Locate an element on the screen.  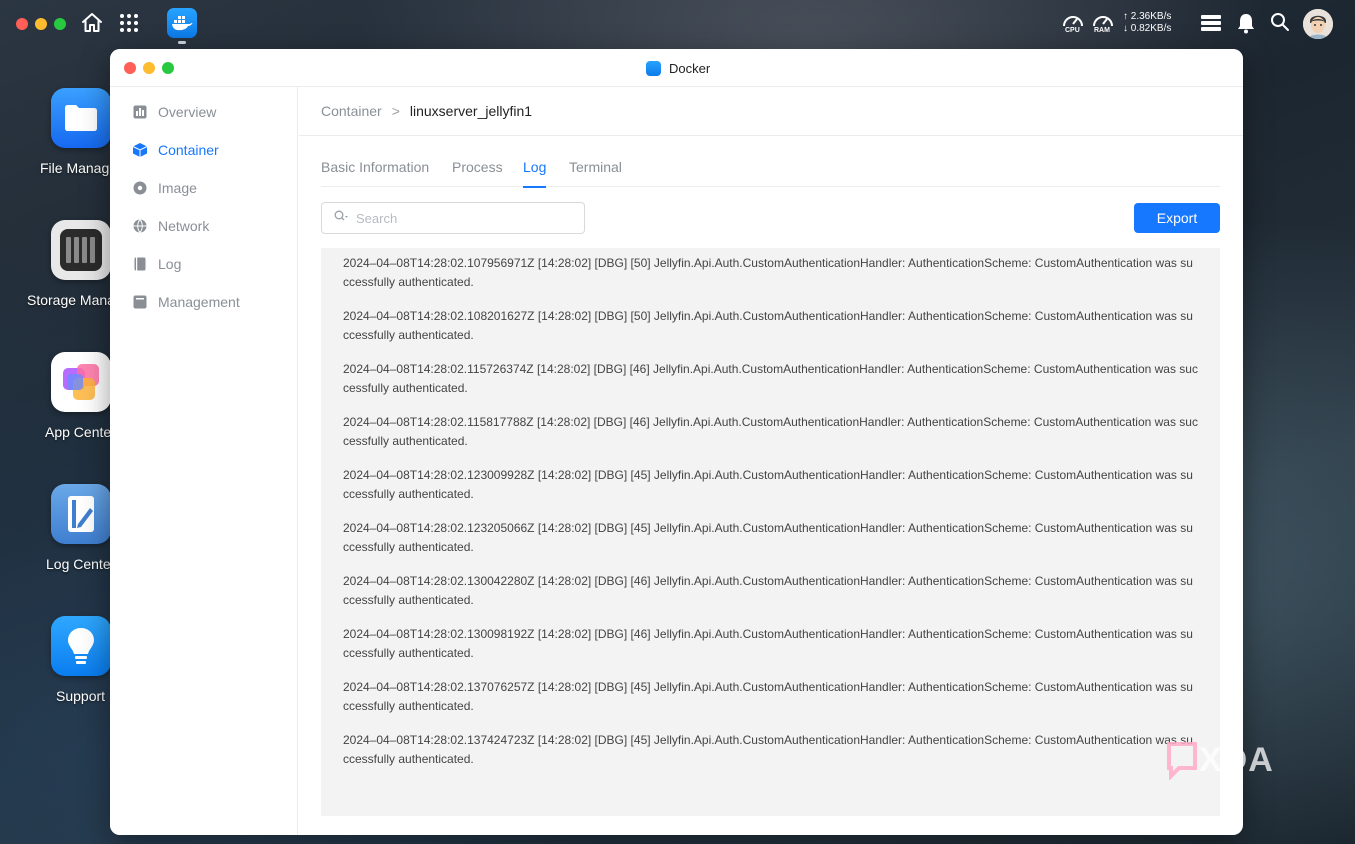
cpu-label: CPU is located at coordinates (1072, 30).